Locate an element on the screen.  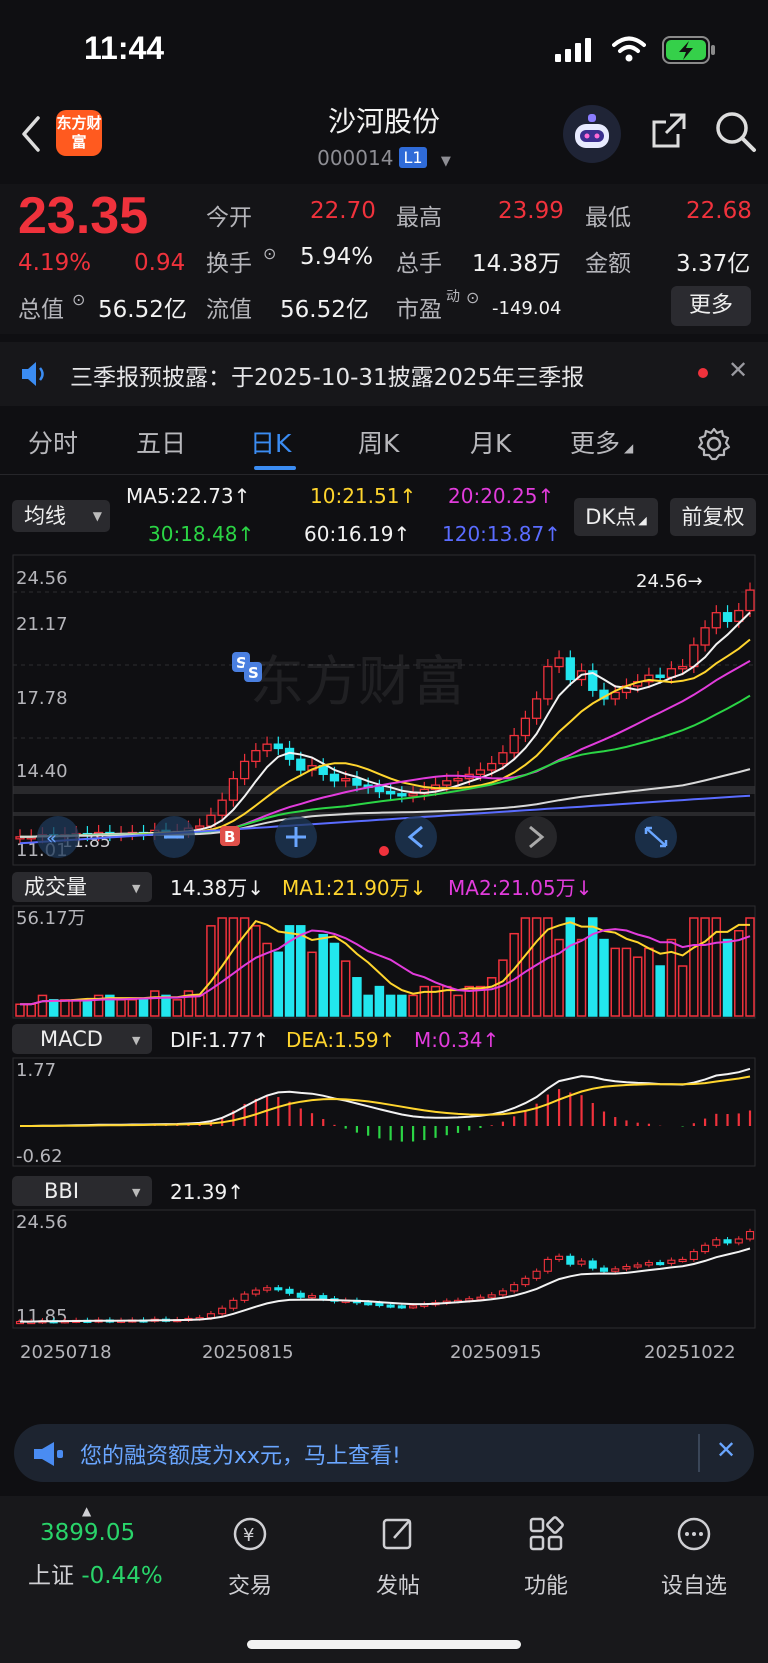
bbi-panel-frame is located at coordinates (384, 1269).